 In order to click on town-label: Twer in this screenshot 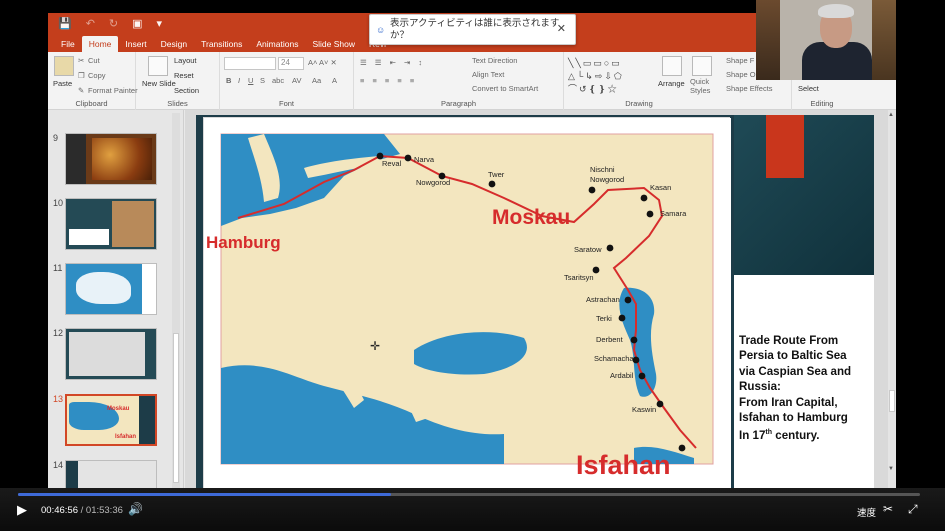, I will do `click(496, 174)`.